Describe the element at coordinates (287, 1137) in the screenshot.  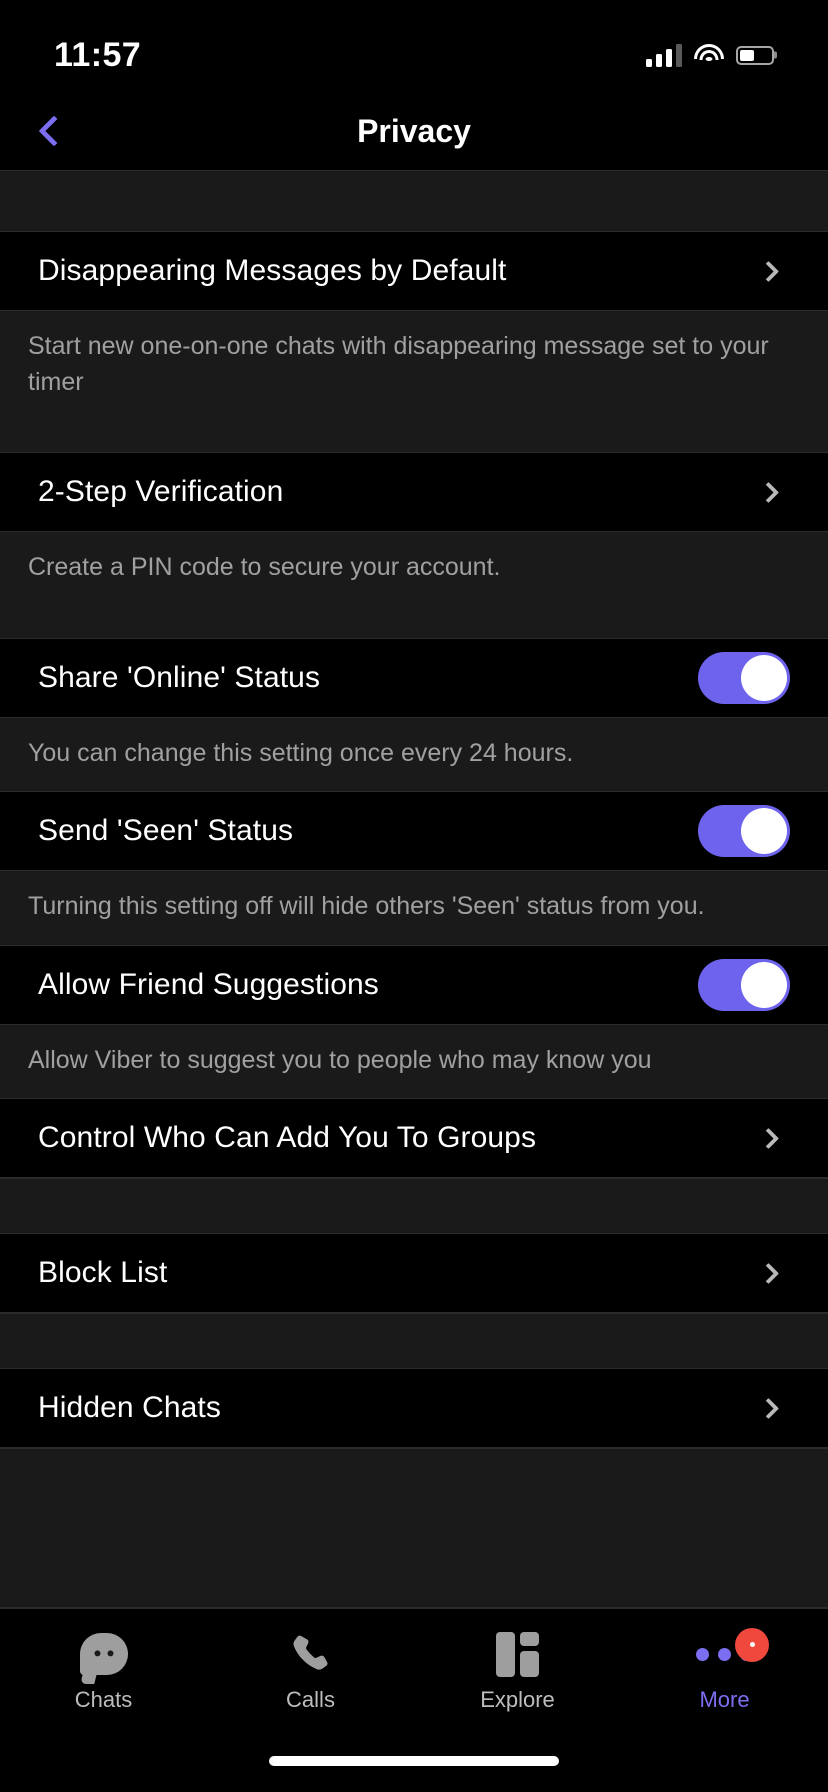
I see `row-label: Control Who Can Add You To Groups` at that location.